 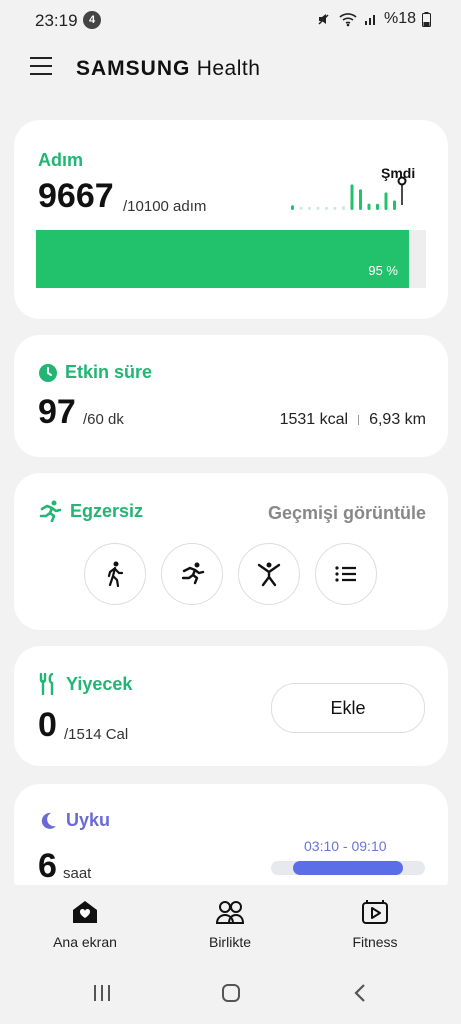 I want to click on nav-fitness-label: Fitness, so click(x=375, y=942).